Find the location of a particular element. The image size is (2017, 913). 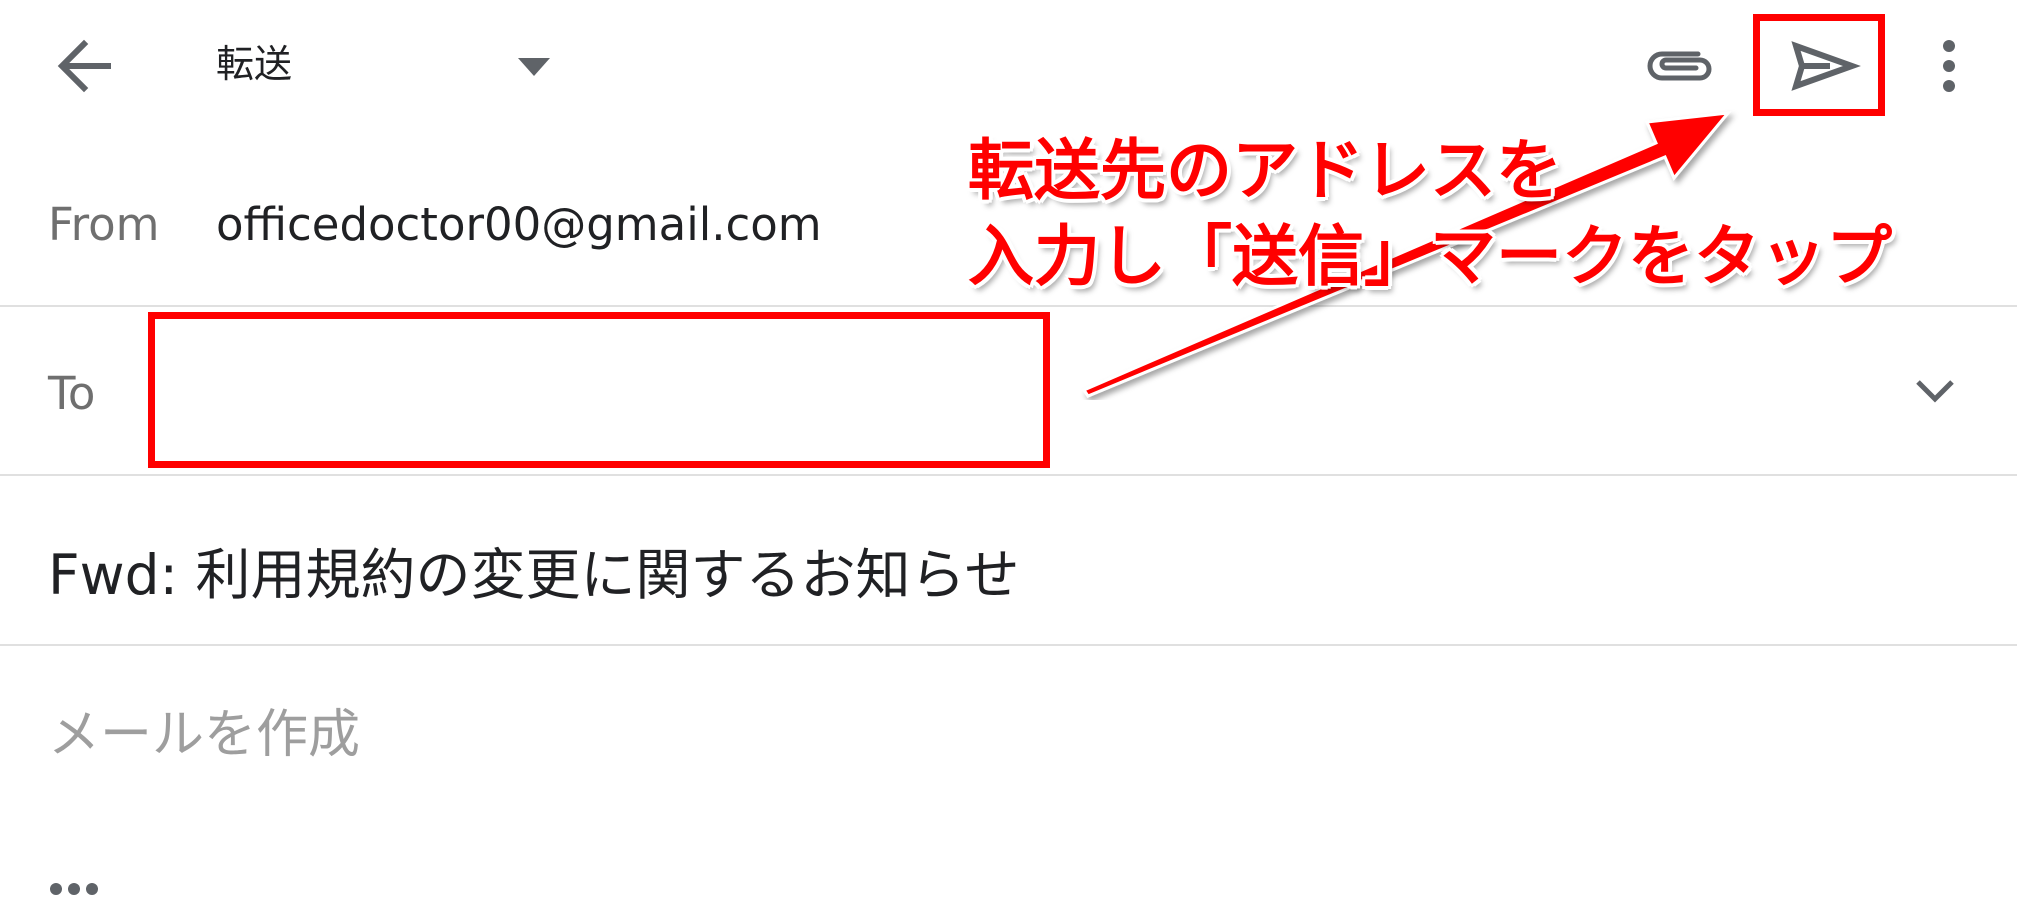

more-vert-icon is located at coordinates (1949, 66).